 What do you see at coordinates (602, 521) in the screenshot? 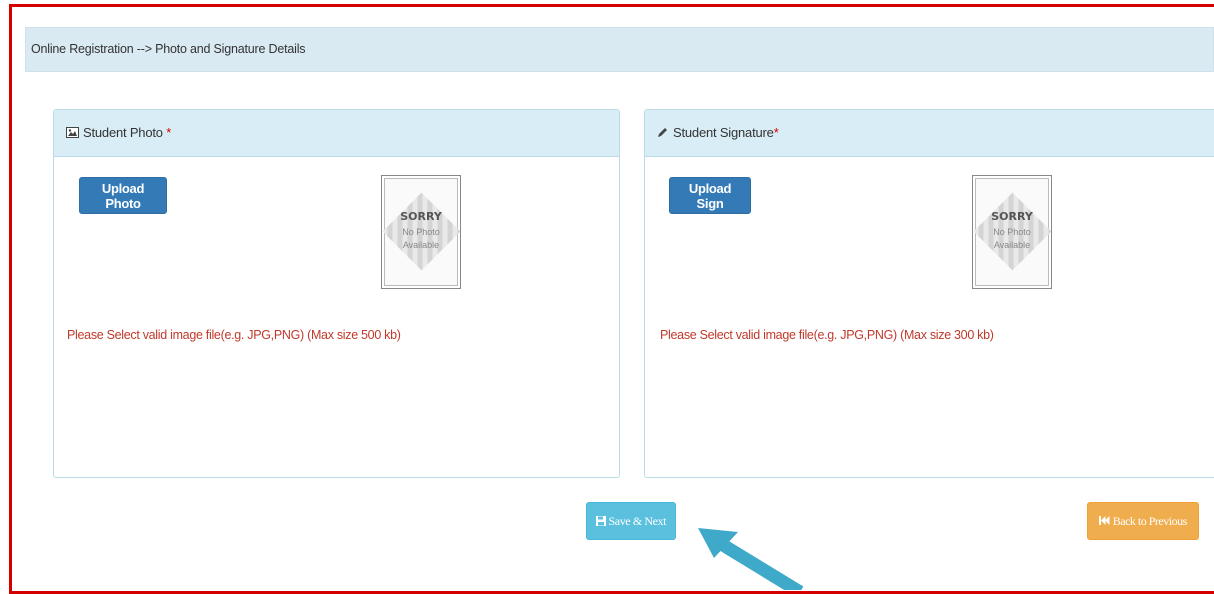
I see `floppy-disk-icon` at bounding box center [602, 521].